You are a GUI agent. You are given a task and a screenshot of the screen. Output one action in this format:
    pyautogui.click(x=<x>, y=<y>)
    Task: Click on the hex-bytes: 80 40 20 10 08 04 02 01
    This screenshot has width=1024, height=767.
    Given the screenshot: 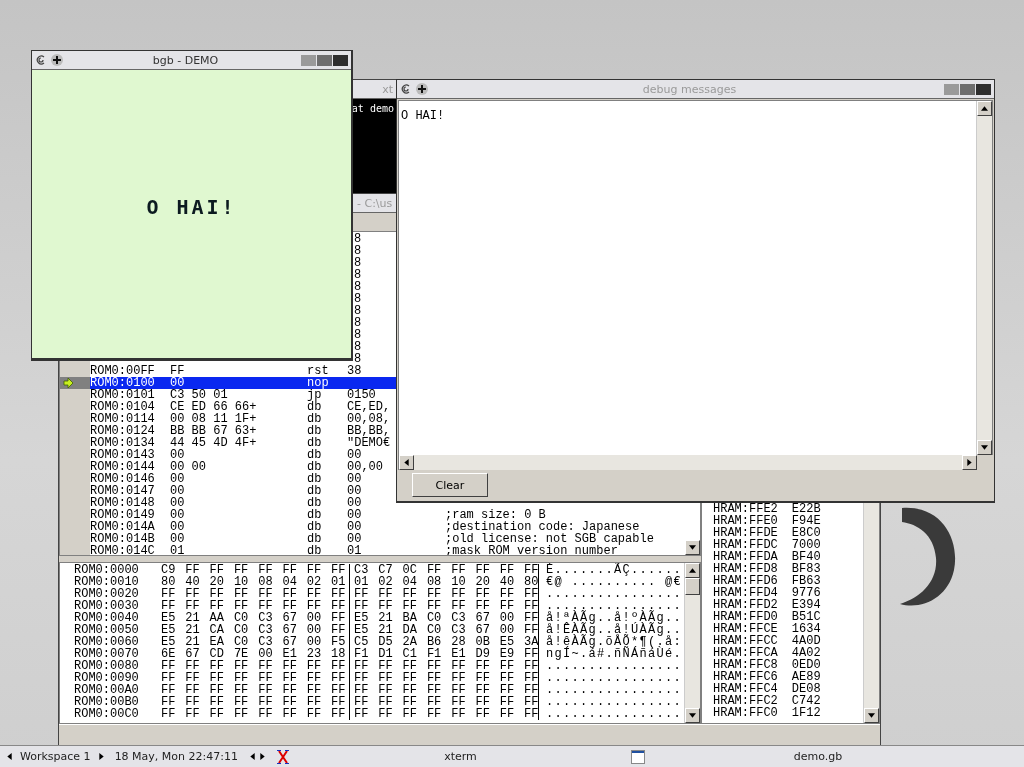 What is the action you would take?
    pyautogui.click(x=254, y=582)
    